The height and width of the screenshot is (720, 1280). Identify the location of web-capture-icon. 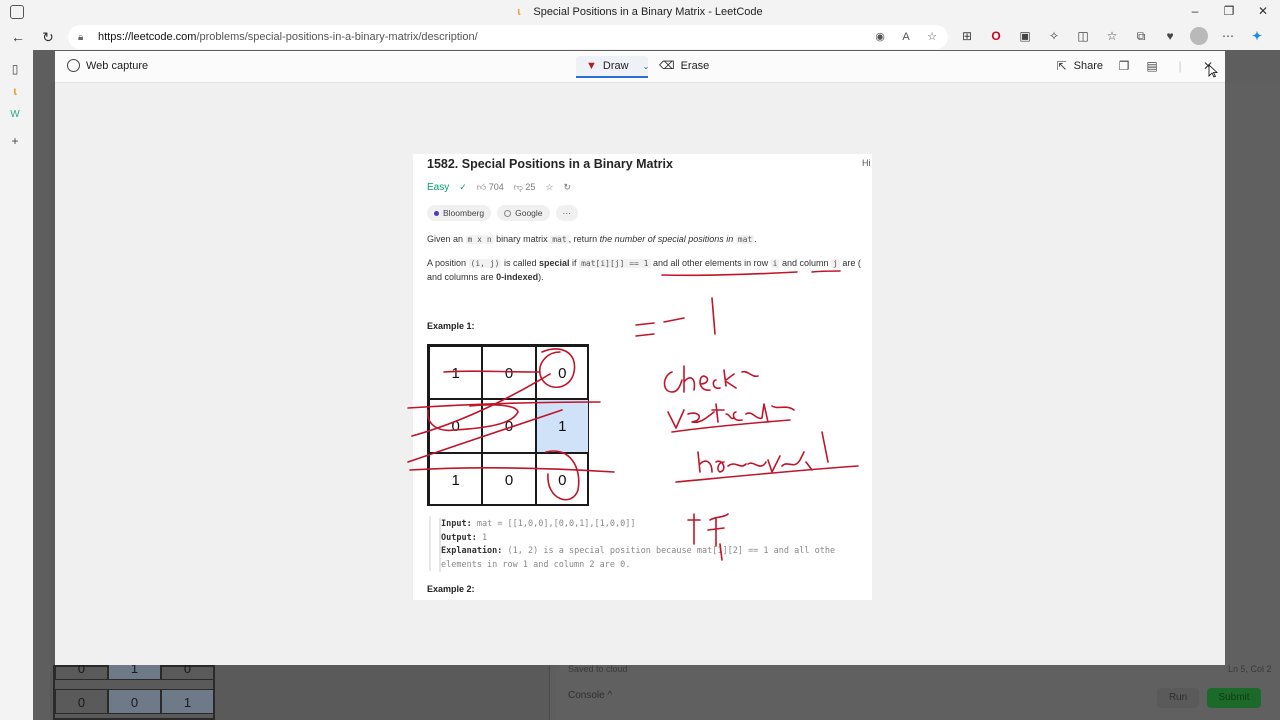
(73, 65).